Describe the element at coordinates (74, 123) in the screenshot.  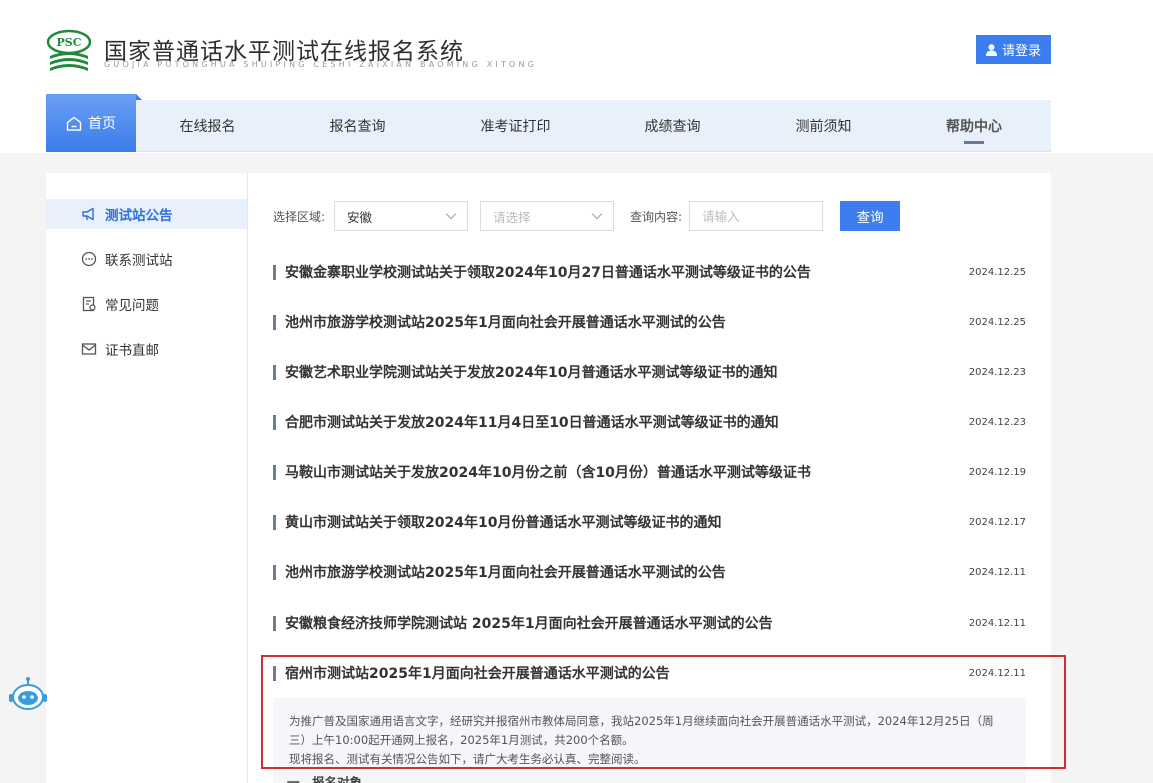
I see `home-icon` at that location.